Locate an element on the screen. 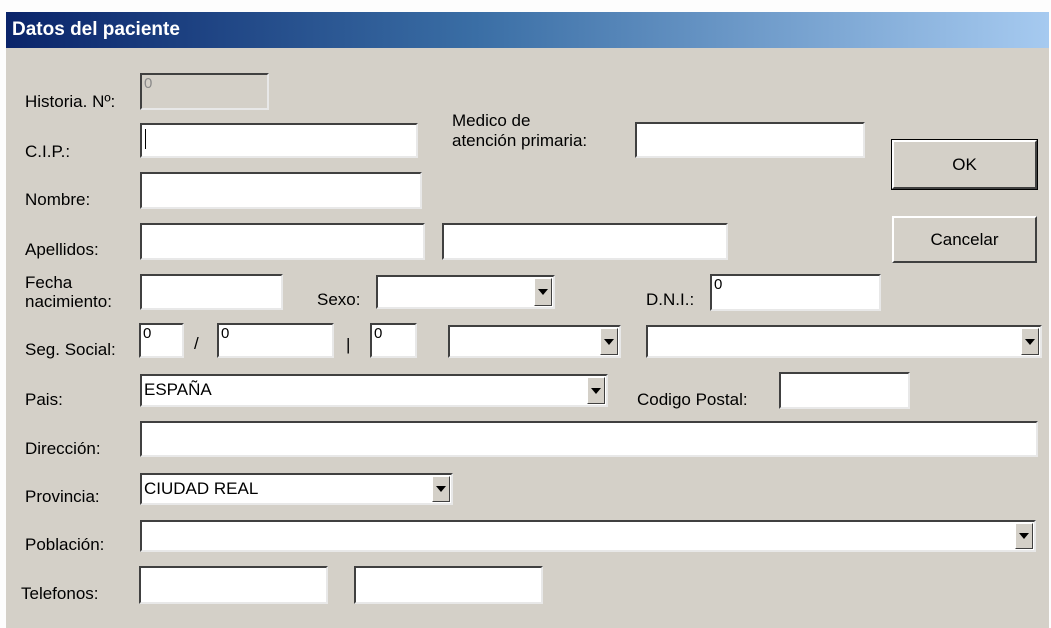 Image resolution: width=1051 pixels, height=628 pixels. direccion-label: Dirección: is located at coordinates (63, 448).